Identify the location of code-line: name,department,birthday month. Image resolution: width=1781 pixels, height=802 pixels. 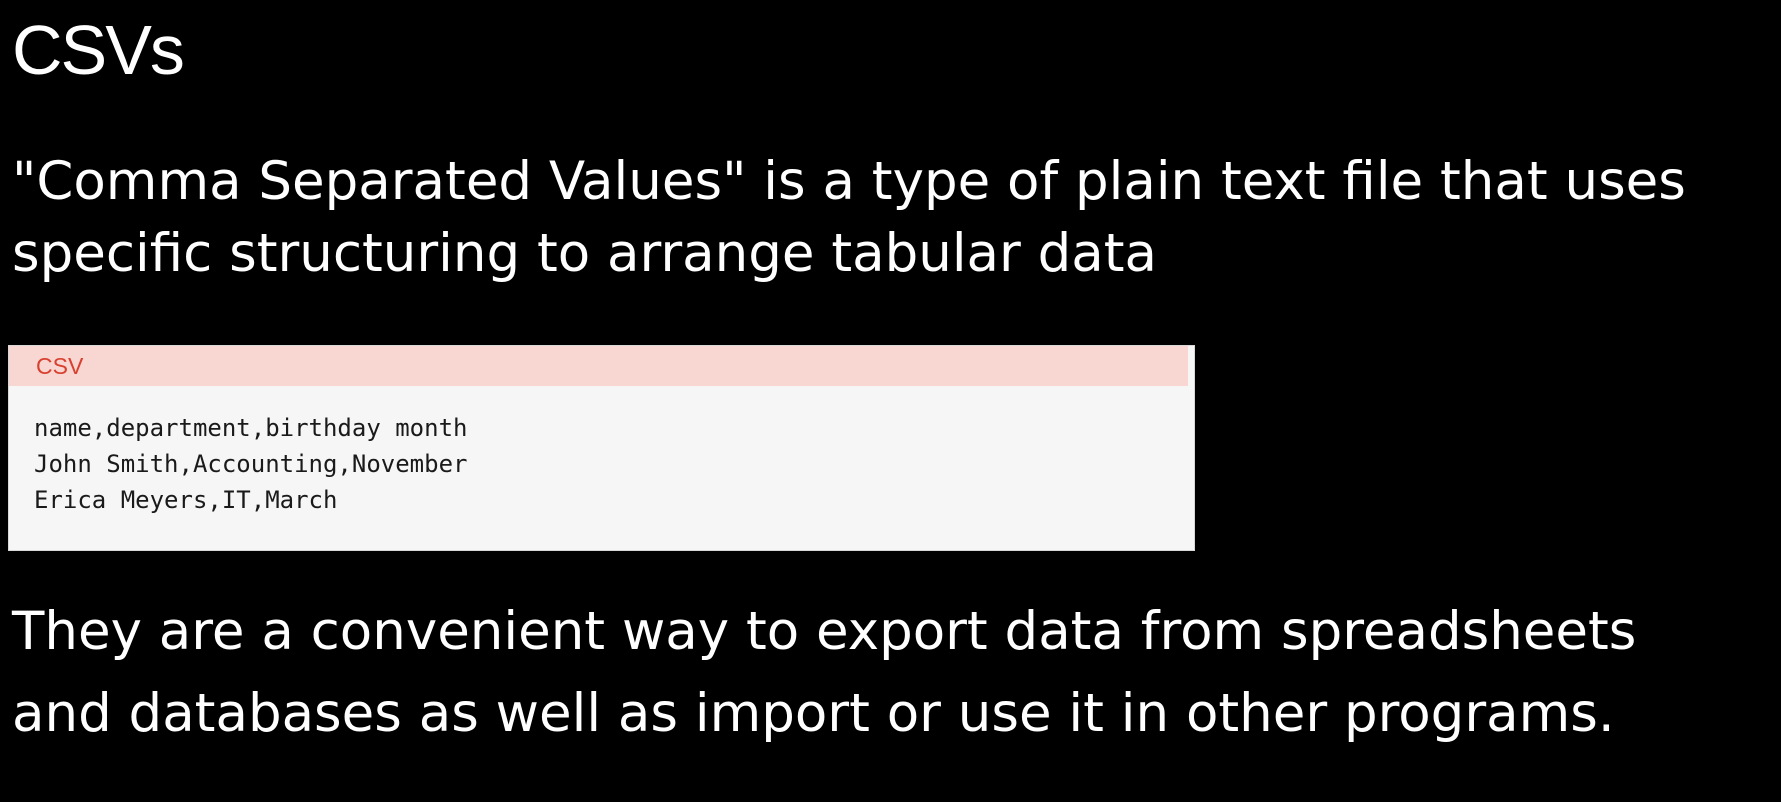
(251, 428).